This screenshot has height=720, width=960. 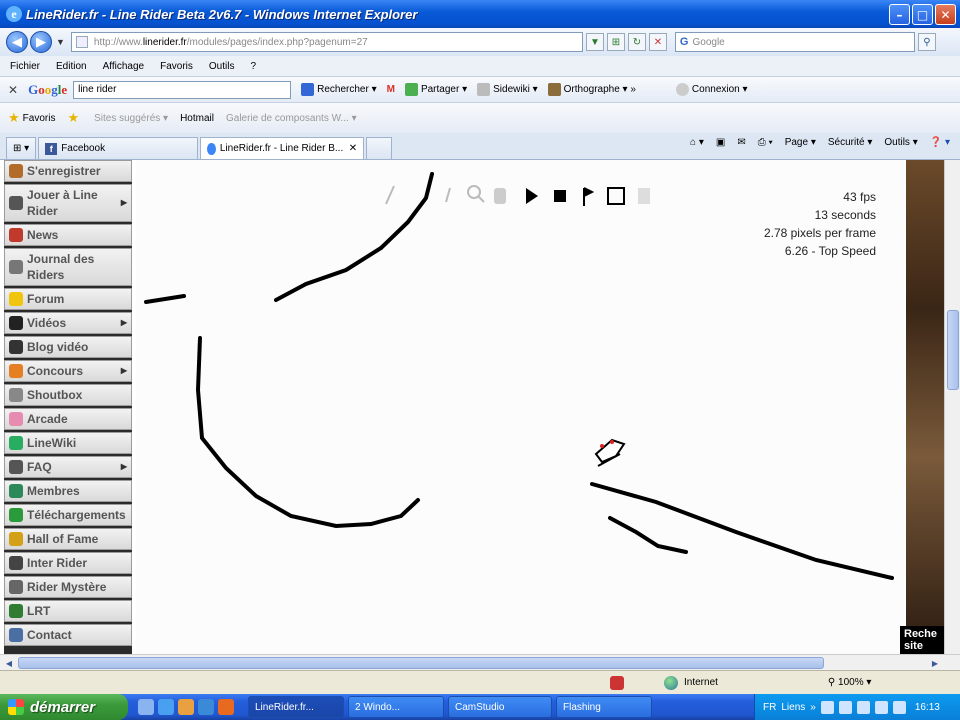 What do you see at coordinates (940, 142) in the screenshot?
I see `help-icon: ❓ ▾` at bounding box center [940, 142].